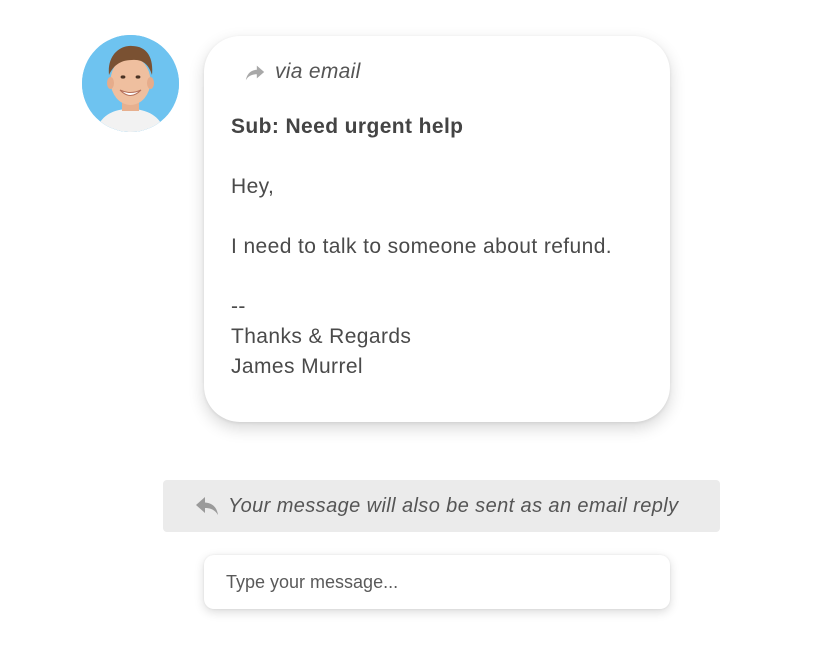 This screenshot has width=816, height=662. Describe the element at coordinates (321, 336) in the screenshot. I see `signature-closing: Thanks & Regards` at that location.